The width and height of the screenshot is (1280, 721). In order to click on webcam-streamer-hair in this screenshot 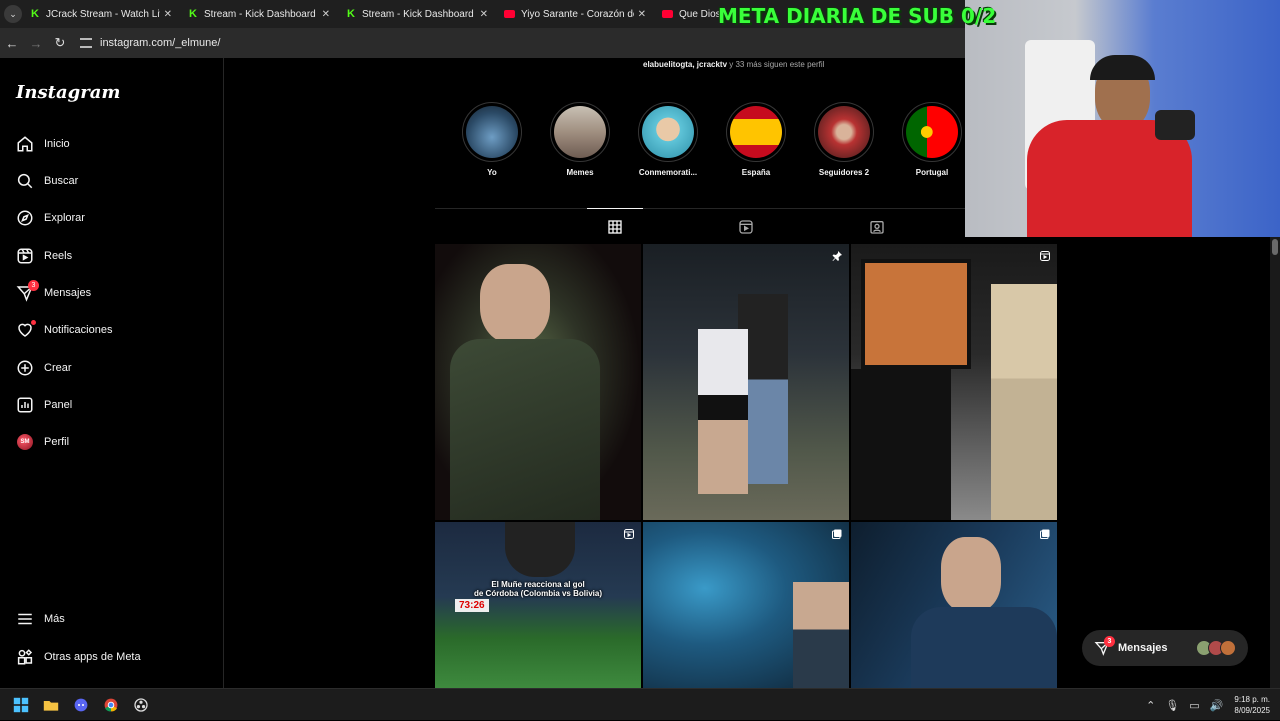, I will do `click(1122, 67)`.